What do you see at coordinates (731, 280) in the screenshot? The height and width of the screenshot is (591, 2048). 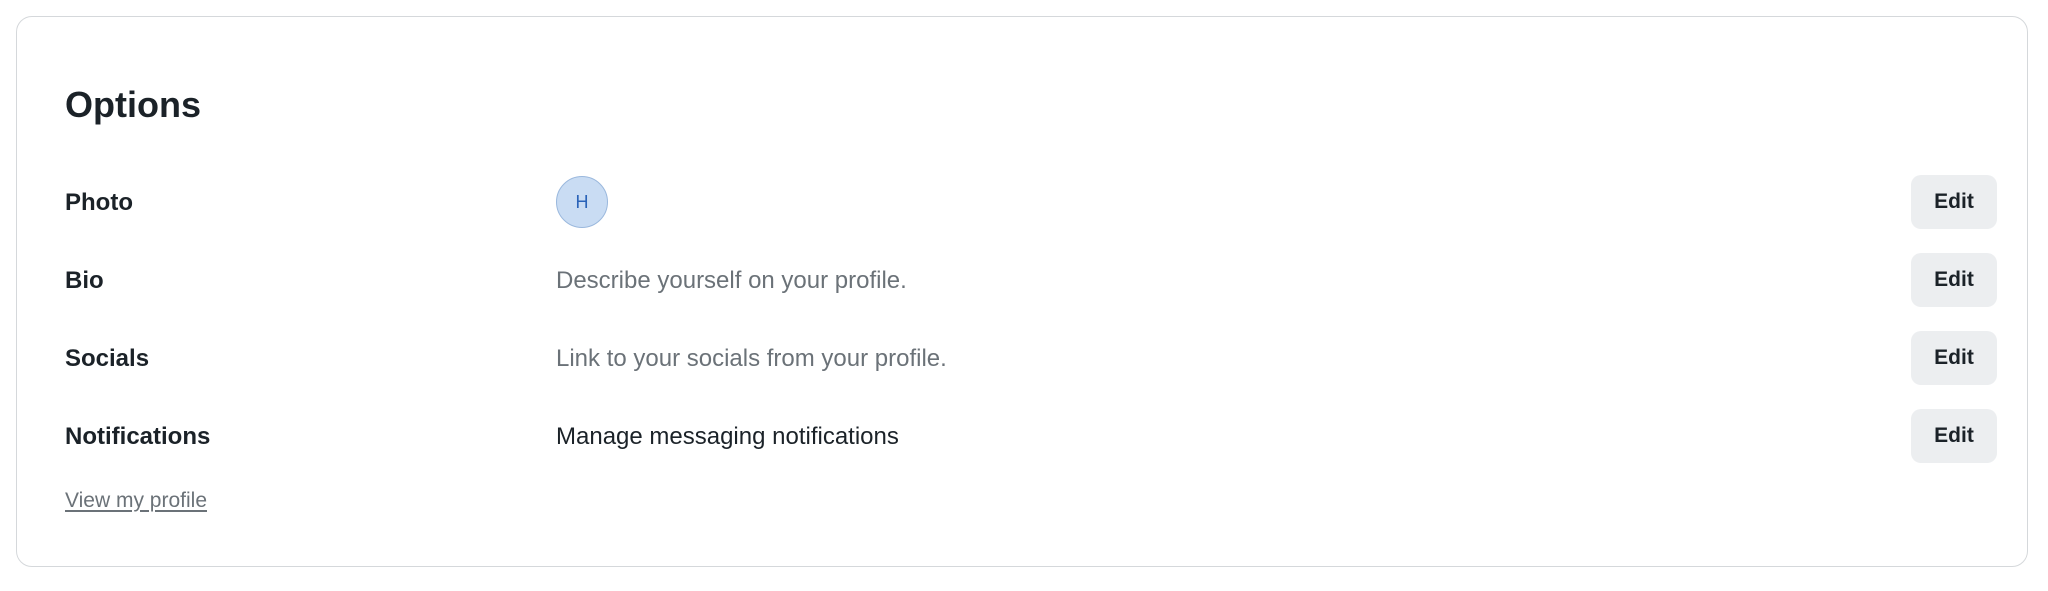 I see `bio-placeholder: Describe yourself on your profile.` at bounding box center [731, 280].